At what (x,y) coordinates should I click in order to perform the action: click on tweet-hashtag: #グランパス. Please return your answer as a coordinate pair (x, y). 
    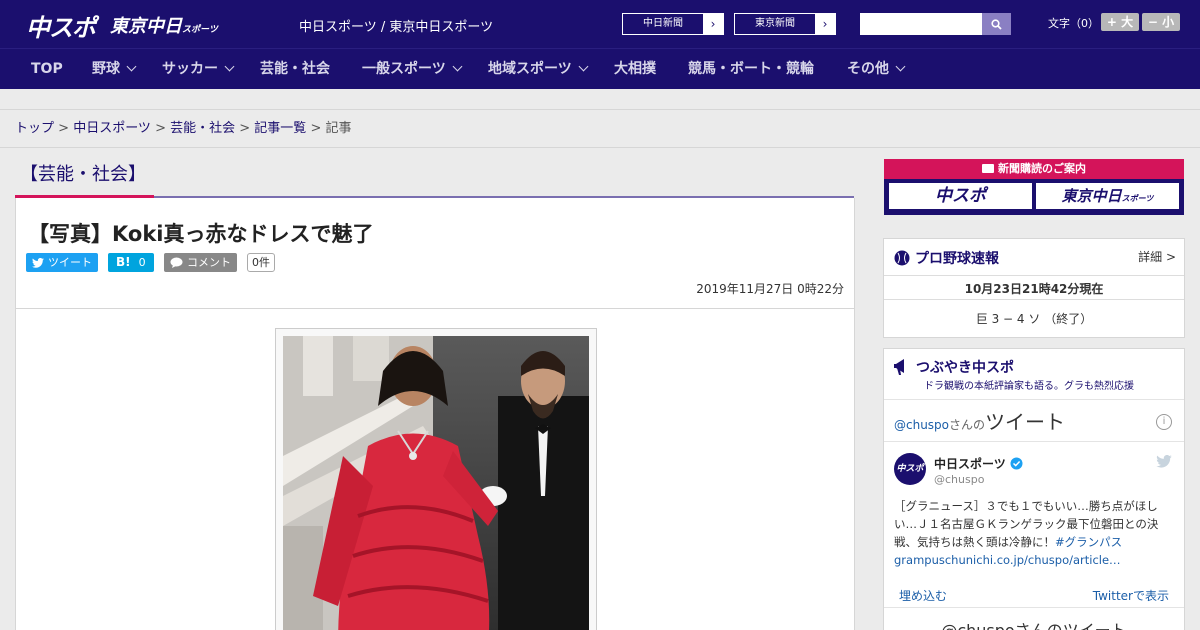
    Looking at the image, I should click on (1088, 542).